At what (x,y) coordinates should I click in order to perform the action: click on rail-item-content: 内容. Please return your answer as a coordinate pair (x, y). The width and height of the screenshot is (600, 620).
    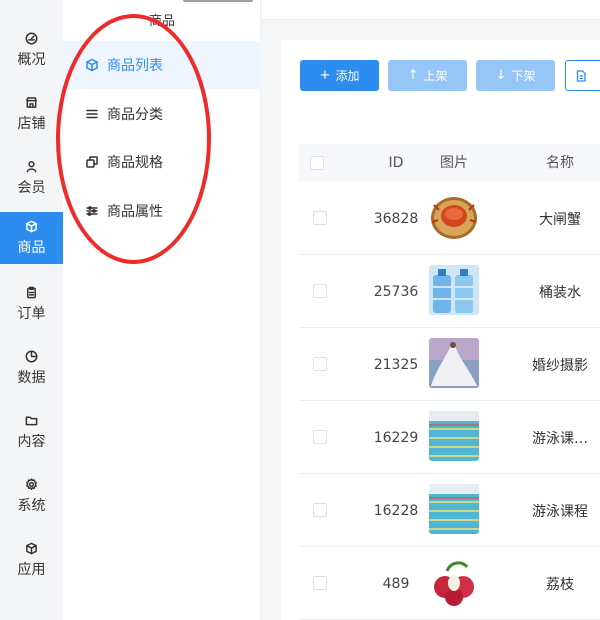
    Looking at the image, I should click on (31, 432).